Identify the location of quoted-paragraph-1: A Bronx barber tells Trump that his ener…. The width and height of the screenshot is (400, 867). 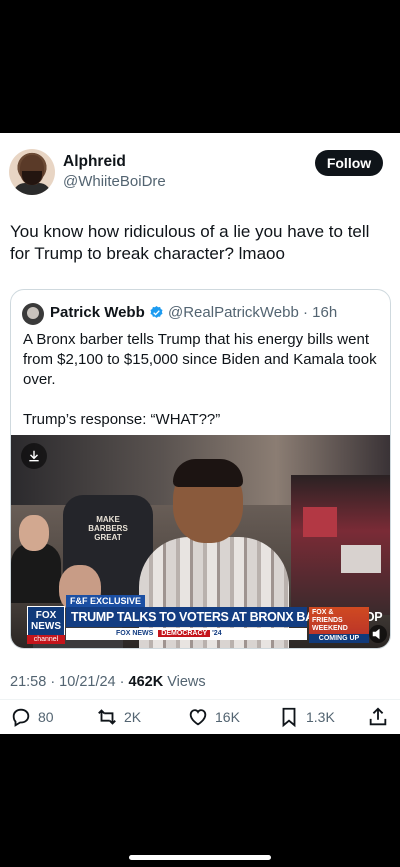
(200, 359).